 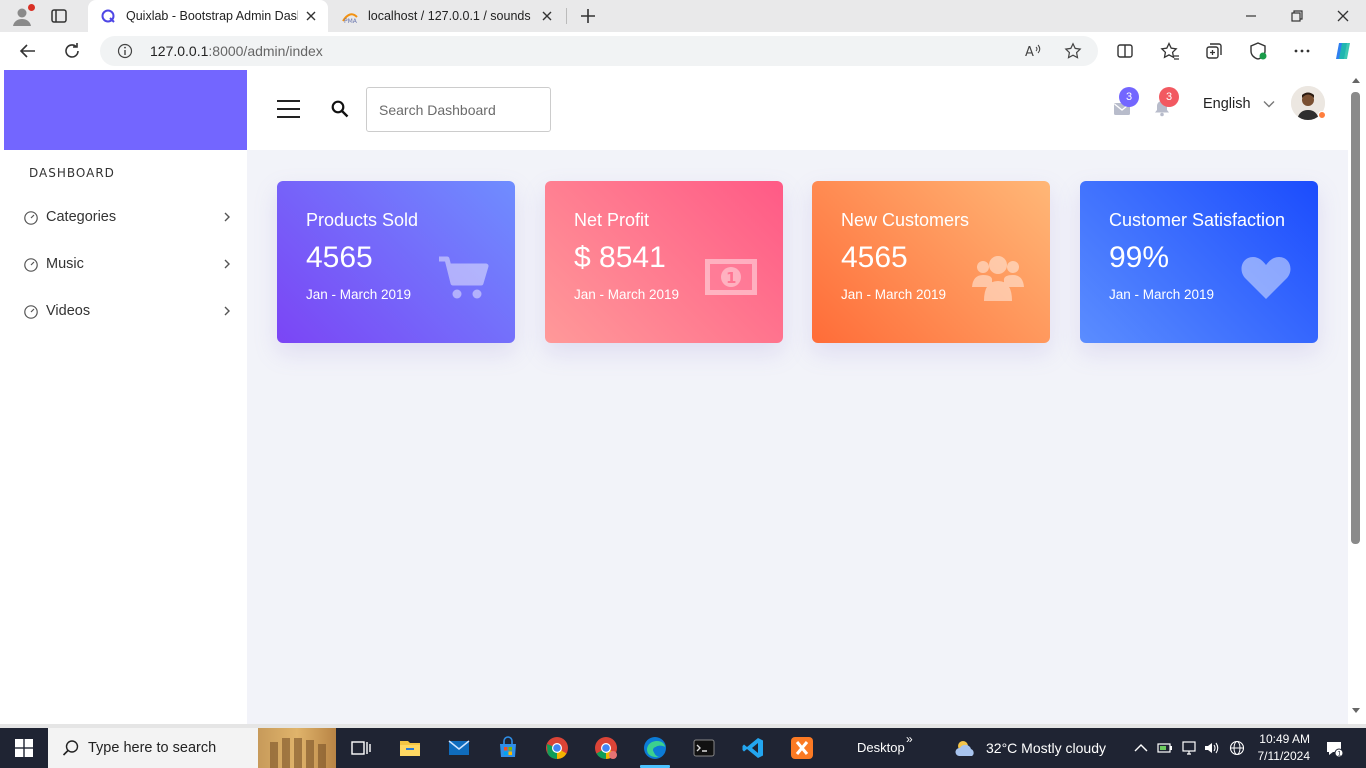 I want to click on notification-center-icon: 1, so click(x=1334, y=748).